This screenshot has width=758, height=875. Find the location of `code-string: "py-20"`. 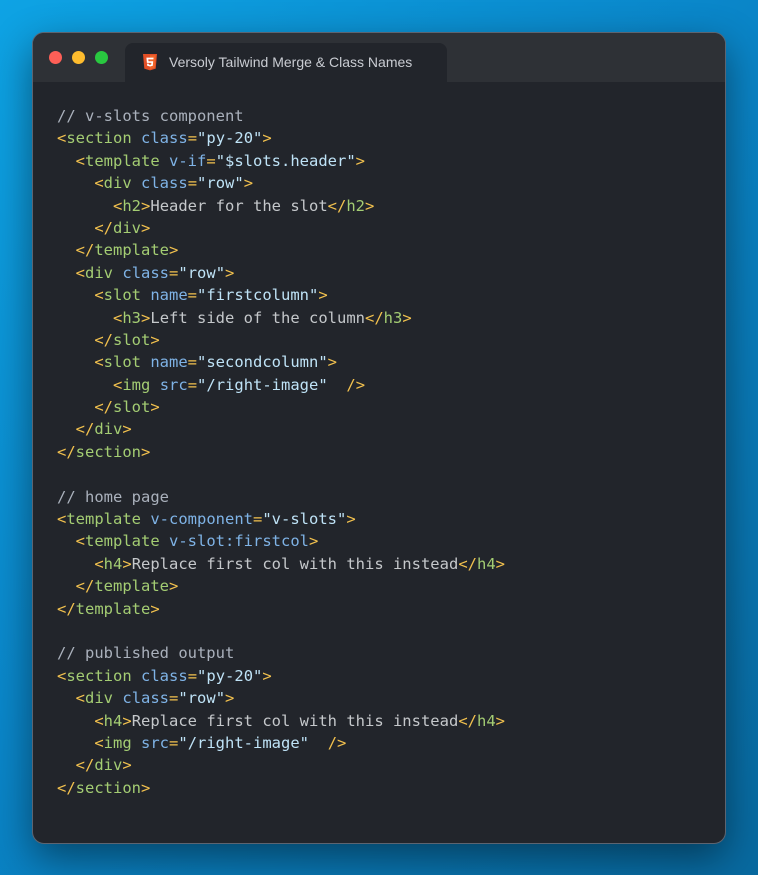

code-string: "py-20" is located at coordinates (230, 675).